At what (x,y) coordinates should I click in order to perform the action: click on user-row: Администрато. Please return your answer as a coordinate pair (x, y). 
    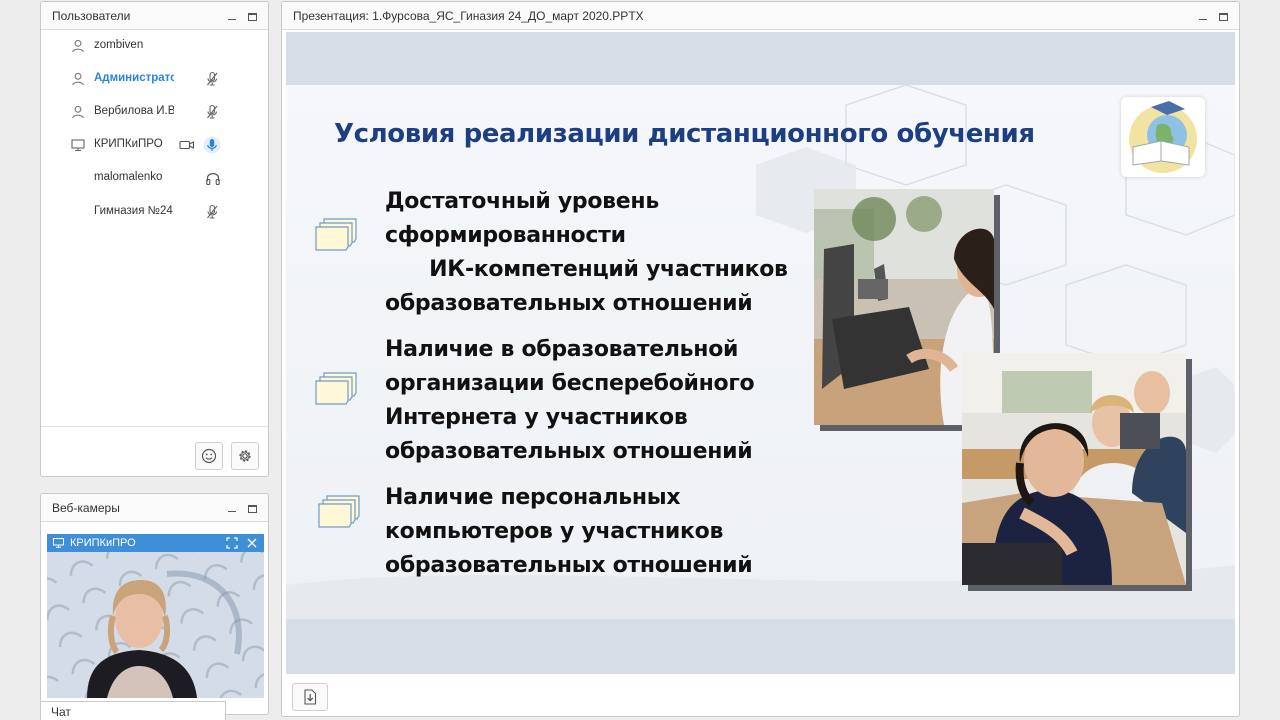
    Looking at the image, I should click on (154, 79).